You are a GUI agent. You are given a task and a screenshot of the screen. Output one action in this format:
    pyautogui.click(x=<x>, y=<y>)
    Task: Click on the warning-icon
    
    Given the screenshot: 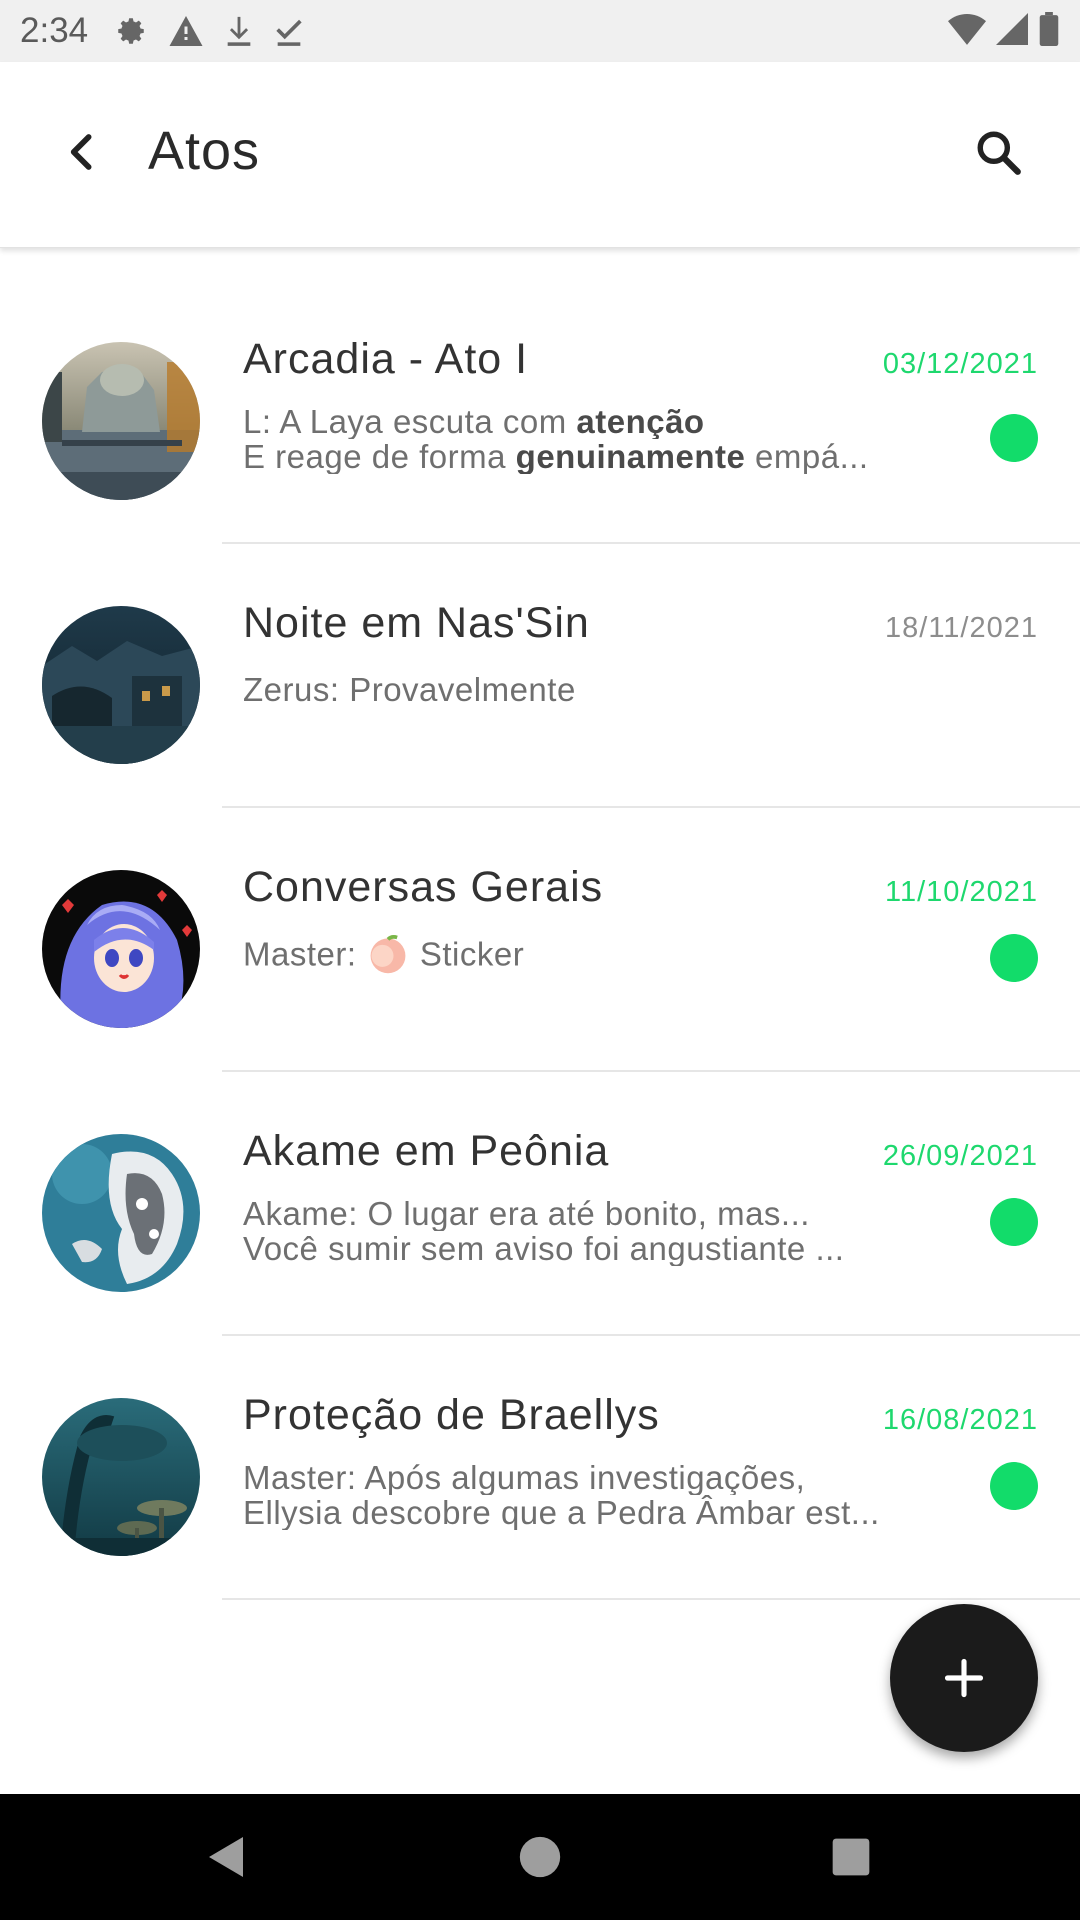 What is the action you would take?
    pyautogui.click(x=186, y=31)
    